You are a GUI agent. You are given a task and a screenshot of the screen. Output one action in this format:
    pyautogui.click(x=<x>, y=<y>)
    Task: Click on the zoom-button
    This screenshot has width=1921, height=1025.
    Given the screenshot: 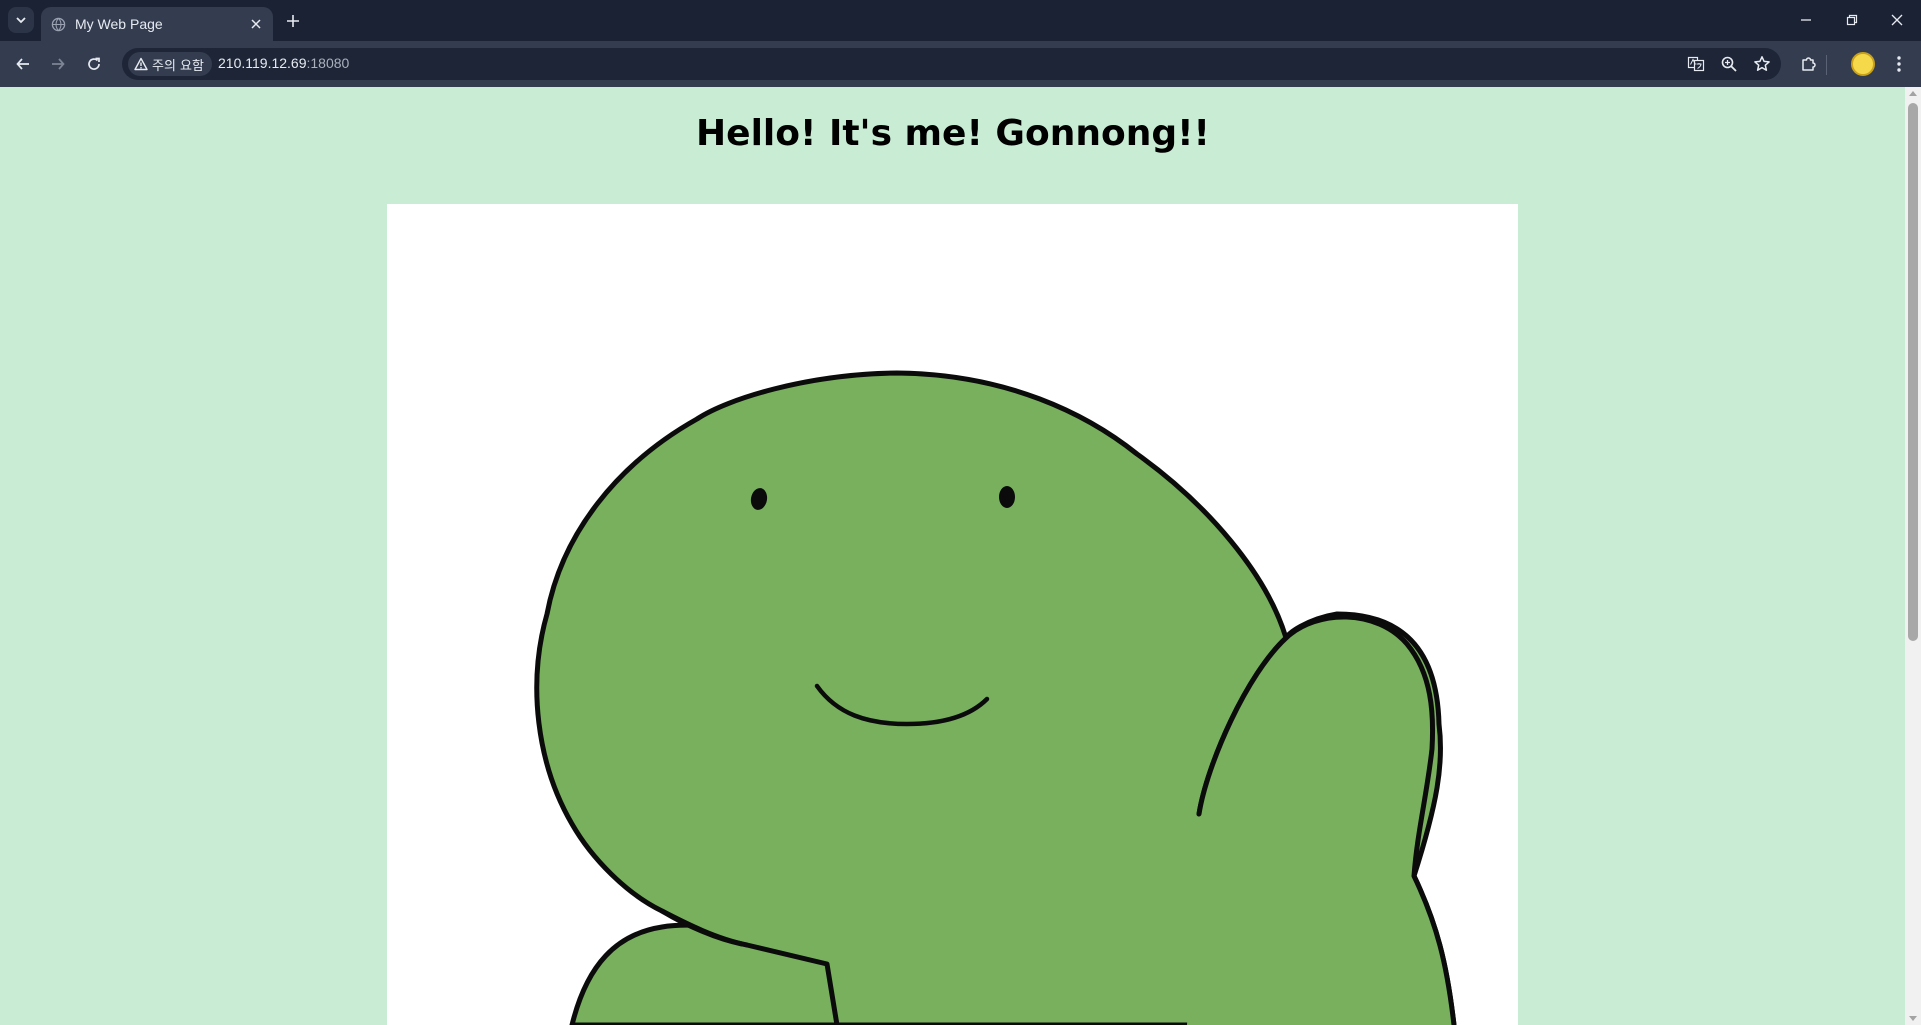 What is the action you would take?
    pyautogui.click(x=1729, y=64)
    